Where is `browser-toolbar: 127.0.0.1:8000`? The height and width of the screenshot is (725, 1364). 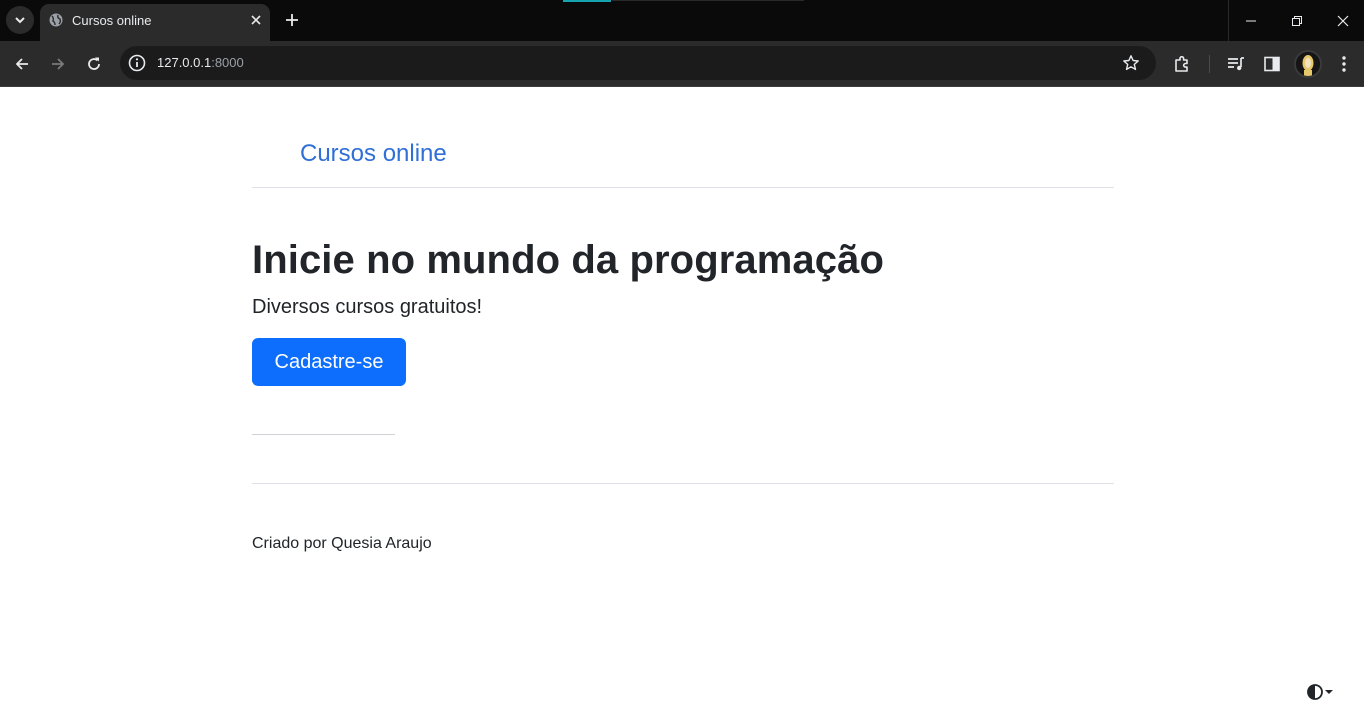 browser-toolbar: 127.0.0.1:8000 is located at coordinates (682, 64).